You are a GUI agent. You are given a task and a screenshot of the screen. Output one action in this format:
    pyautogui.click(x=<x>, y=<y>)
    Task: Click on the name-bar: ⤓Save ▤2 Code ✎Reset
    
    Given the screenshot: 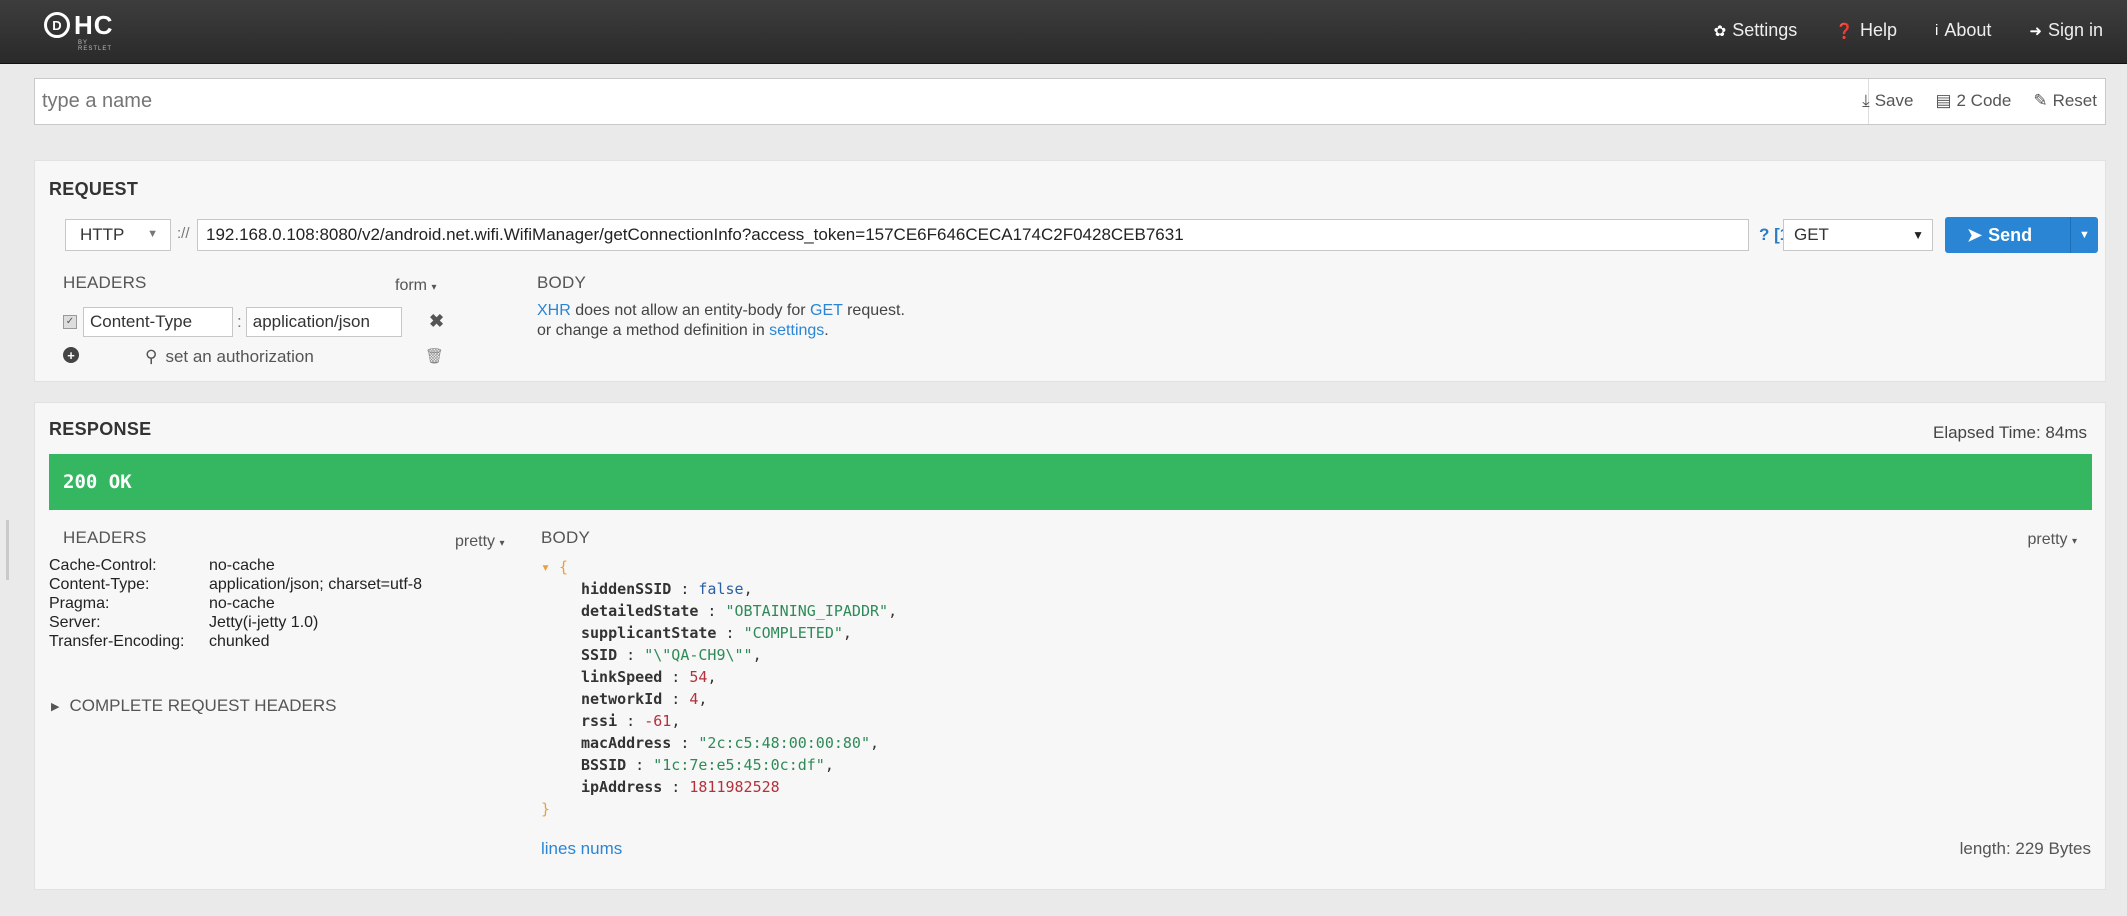 What is the action you would take?
    pyautogui.click(x=1070, y=101)
    